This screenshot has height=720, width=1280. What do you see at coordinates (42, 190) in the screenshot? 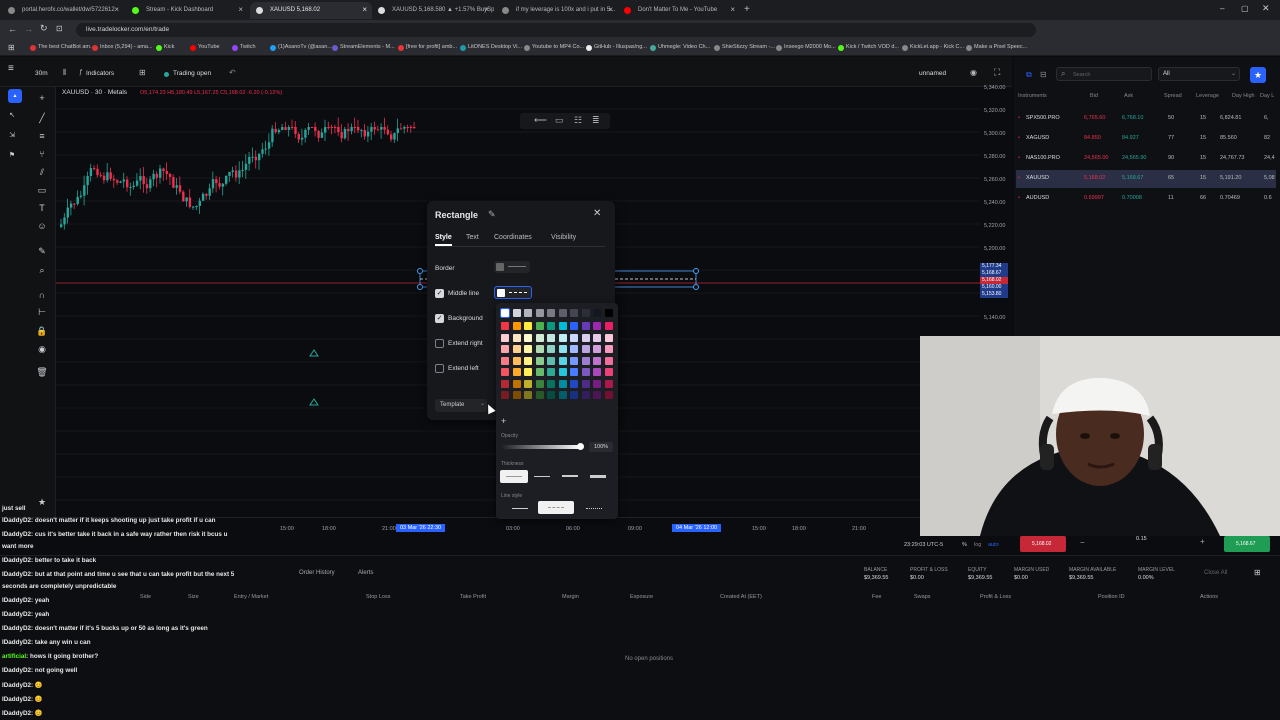
I see `rectangle-tool-icon: ▭` at bounding box center [42, 190].